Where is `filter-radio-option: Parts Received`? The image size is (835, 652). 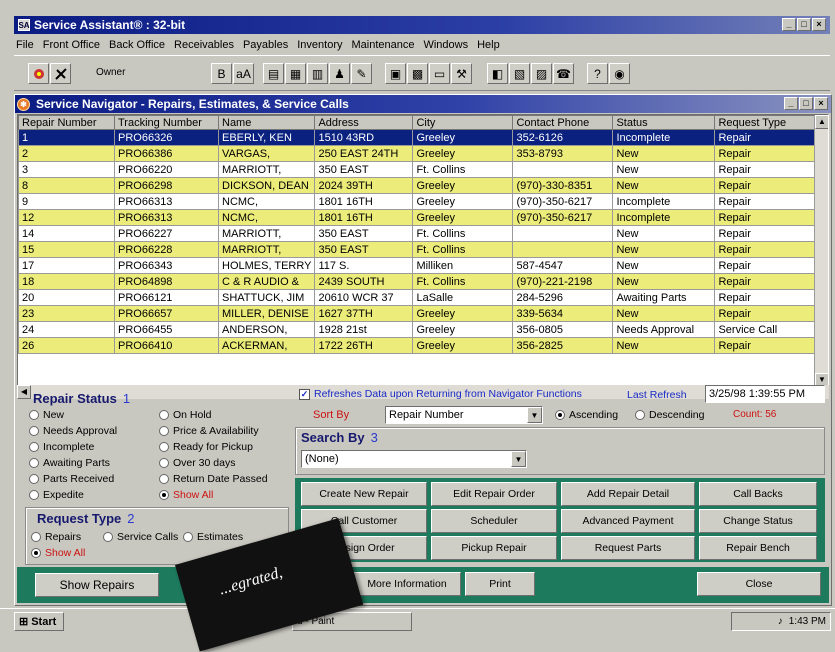 filter-radio-option: Parts Received is located at coordinates (71, 479).